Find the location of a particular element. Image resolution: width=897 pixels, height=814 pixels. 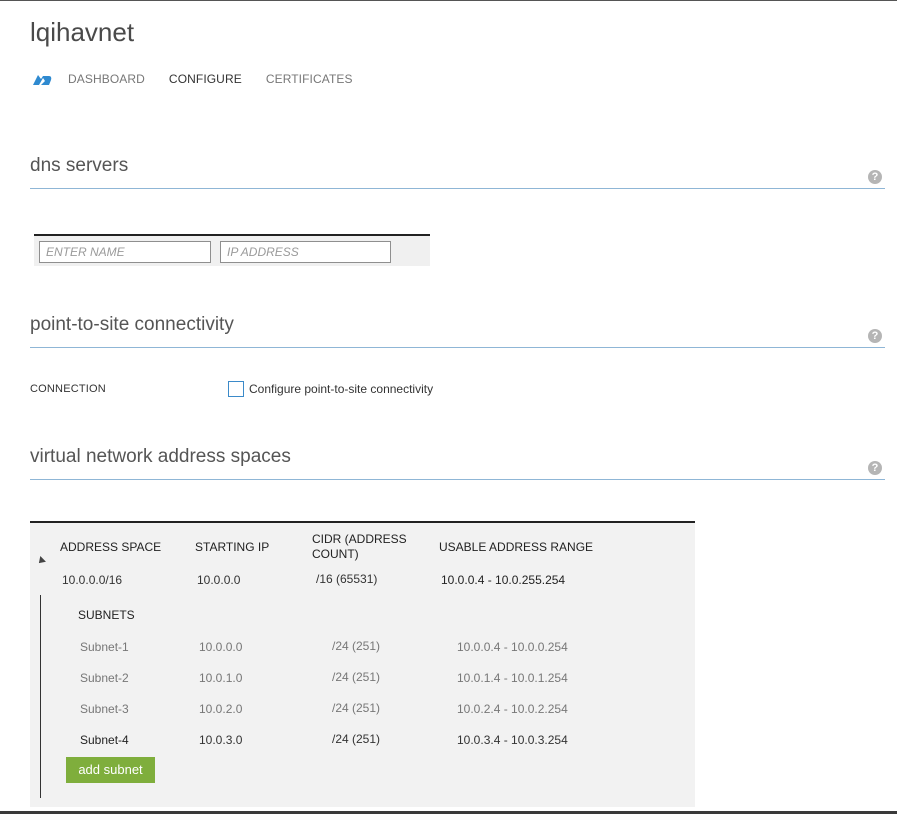

address-space-value: 10.0.0.0/16 is located at coordinates (92, 580).